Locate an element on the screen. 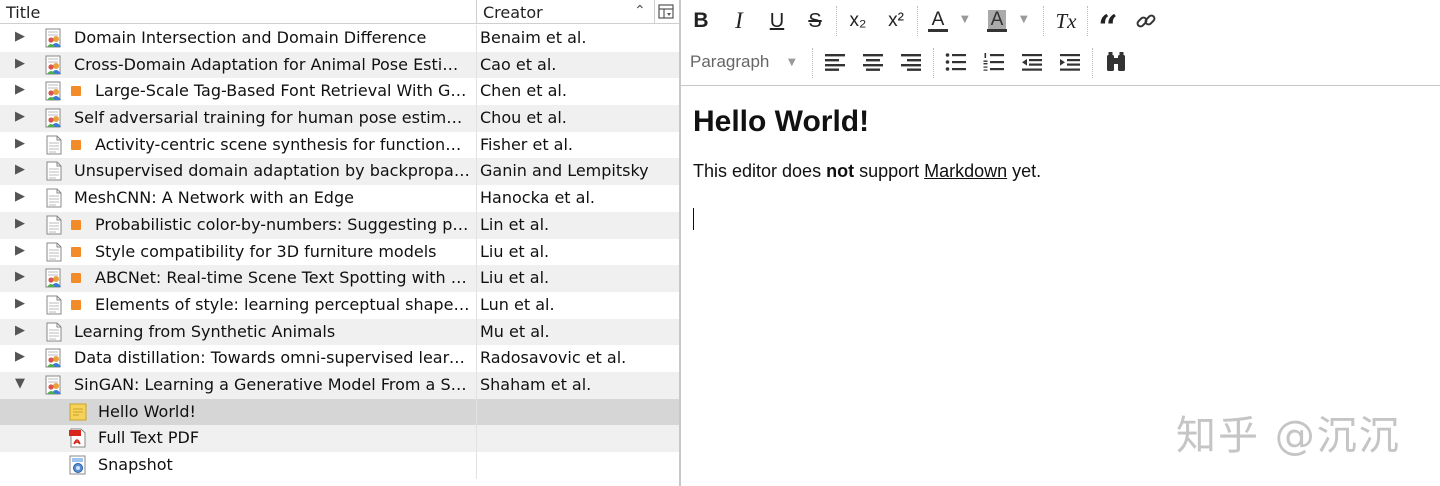 This screenshot has height=486, width=1440. tree-row: Snapshot is located at coordinates (339, 465).